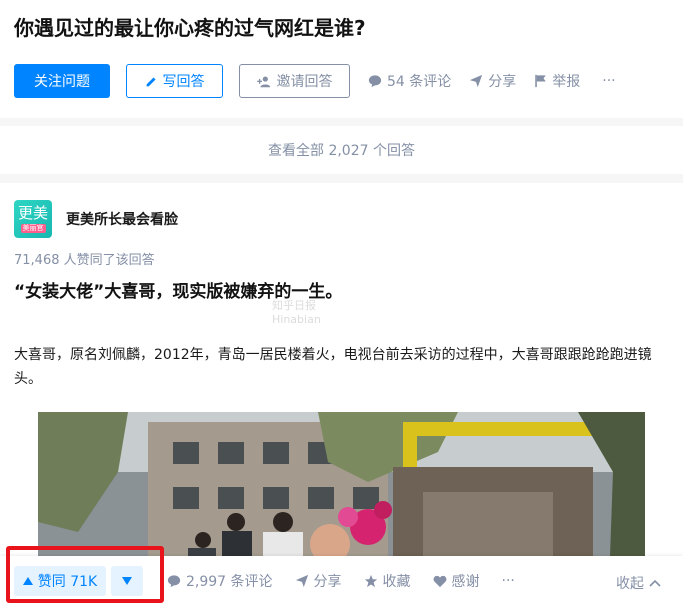 The width and height of the screenshot is (683, 606). What do you see at coordinates (327, 582) in the screenshot?
I see `answer-share-label: 分享` at bounding box center [327, 582].